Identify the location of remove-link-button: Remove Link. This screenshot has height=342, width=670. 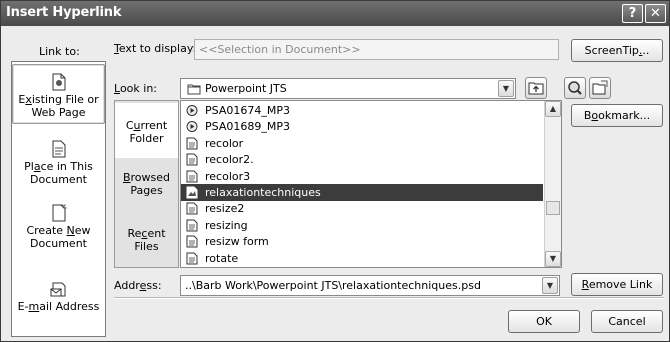
(617, 284).